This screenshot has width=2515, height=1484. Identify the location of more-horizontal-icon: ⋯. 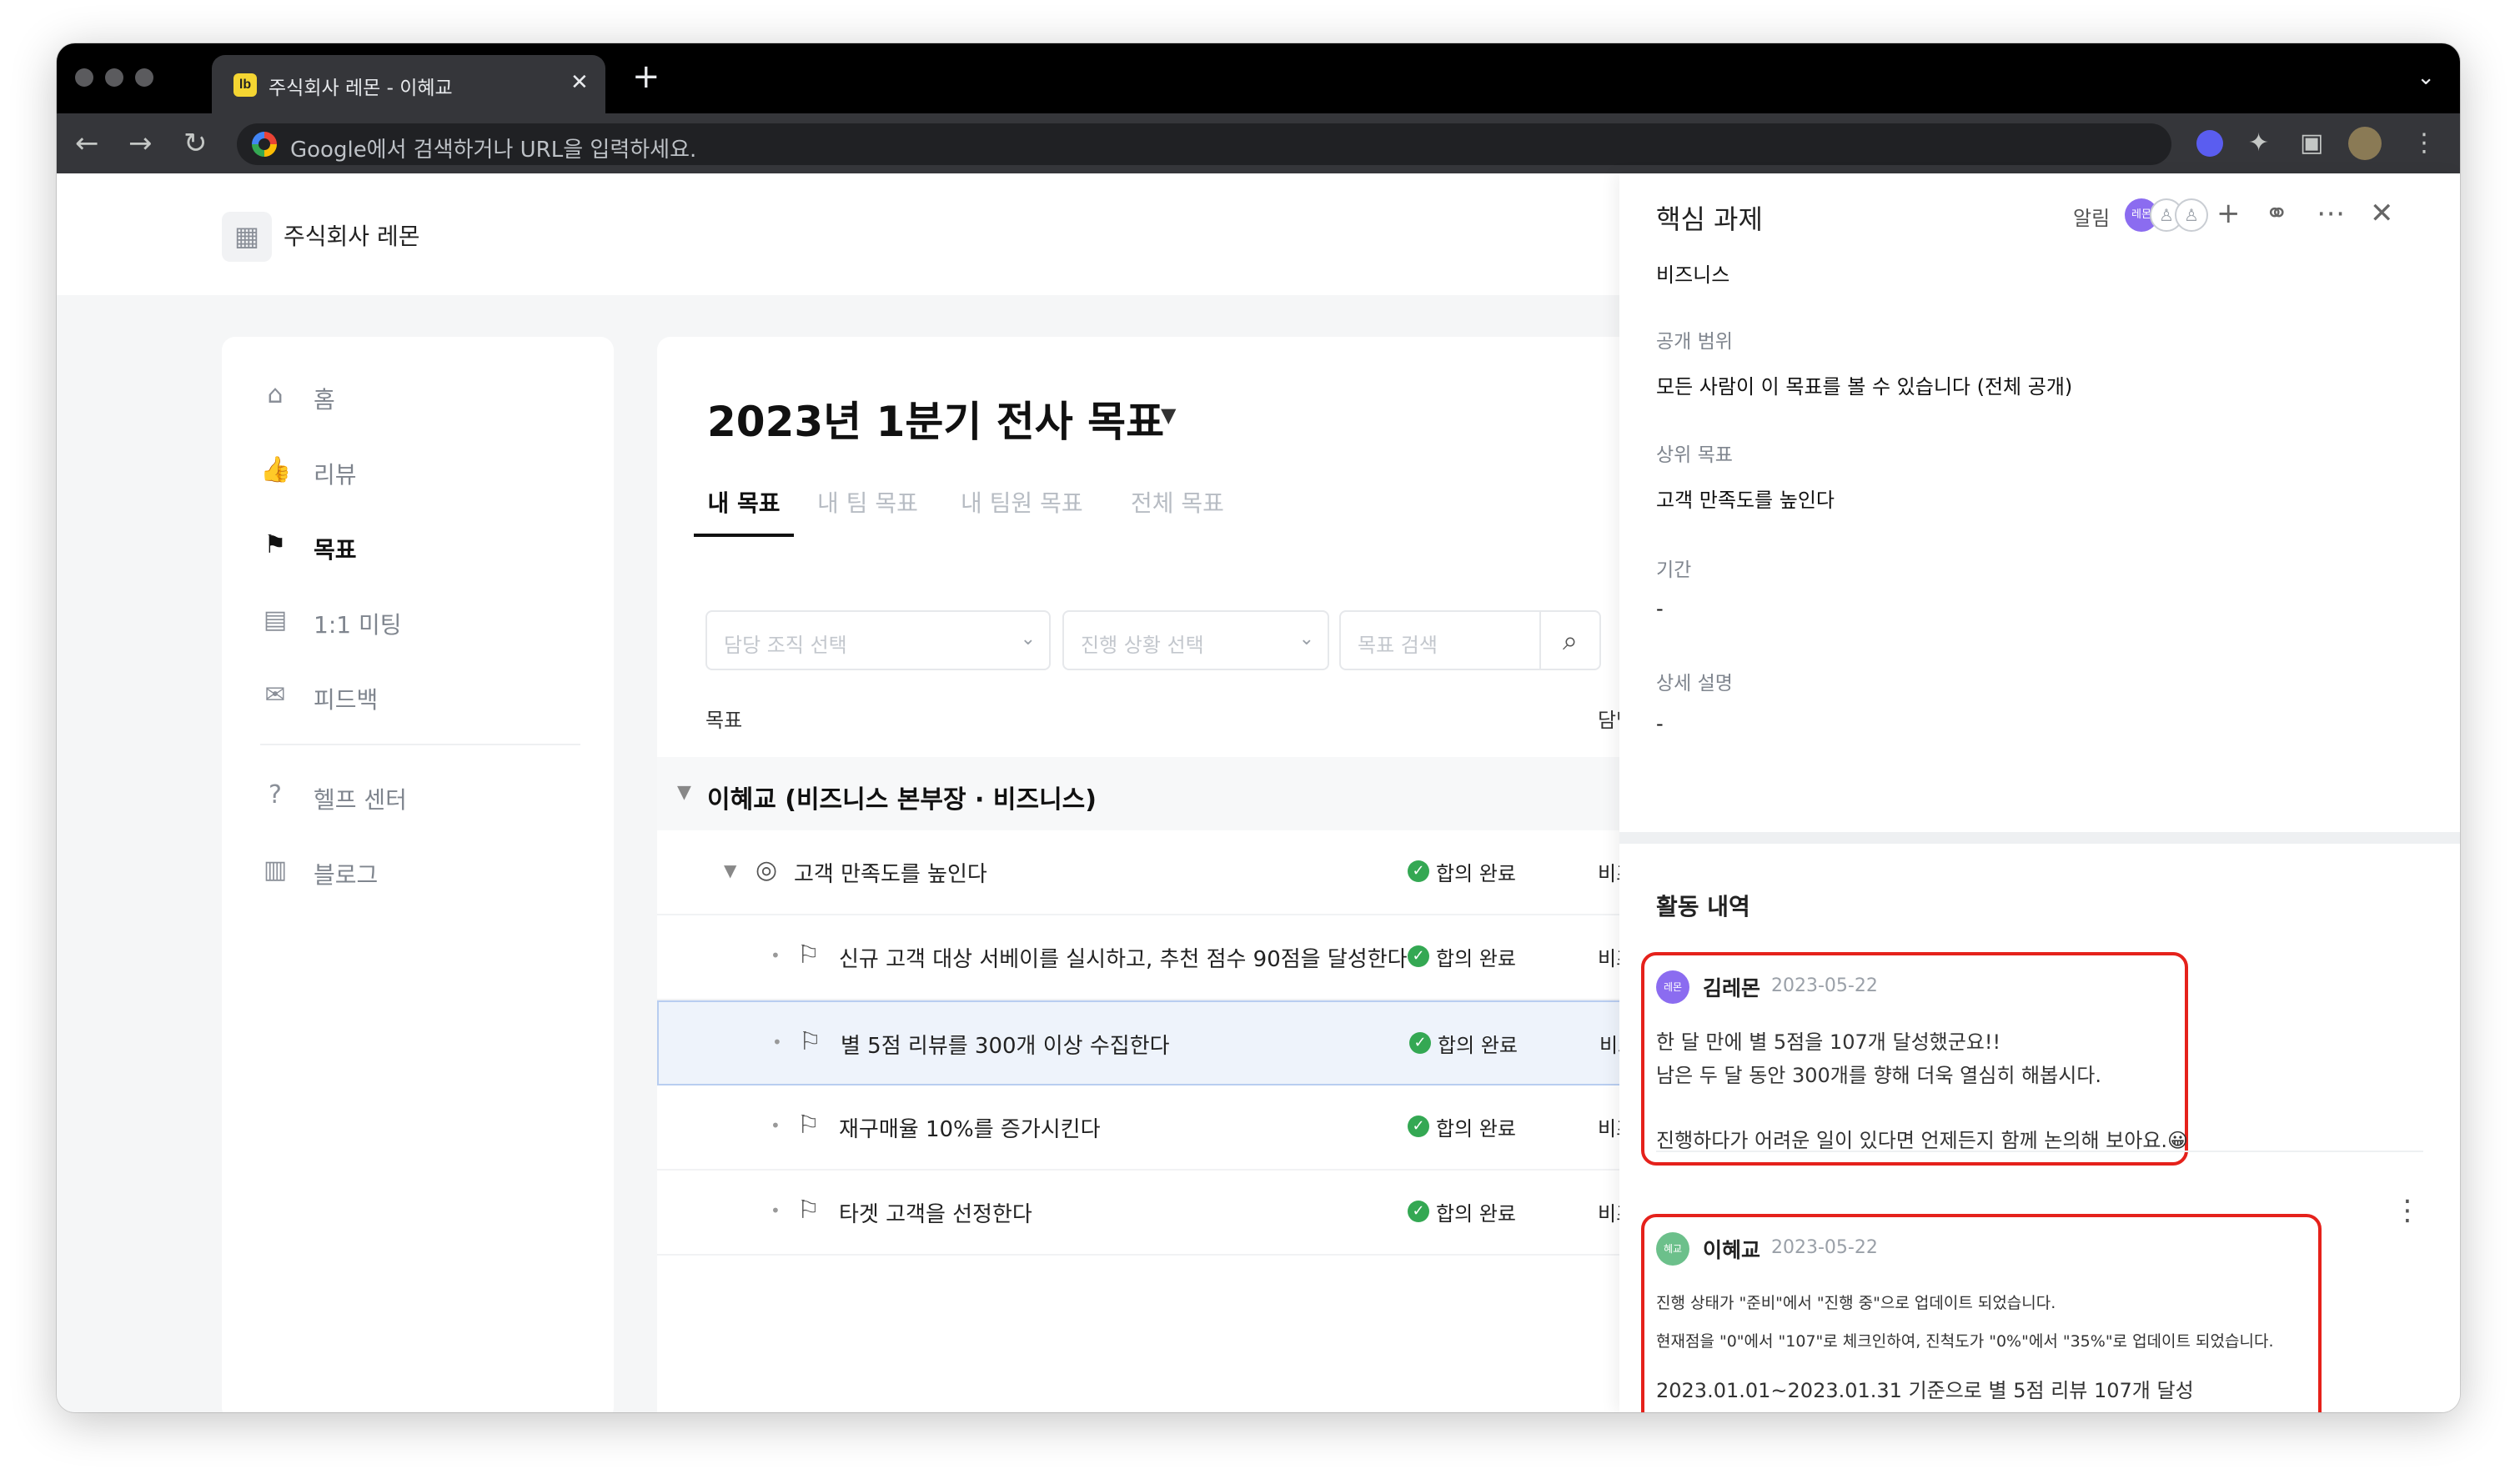
(2331, 213).